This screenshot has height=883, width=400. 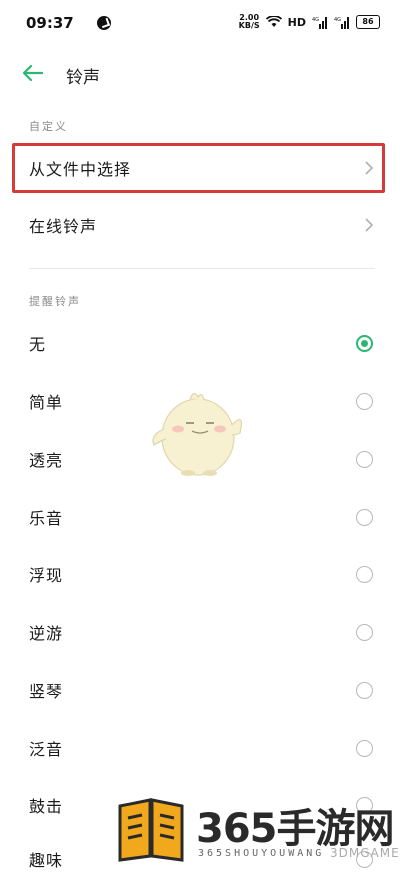 What do you see at coordinates (296, 22) in the screenshot?
I see `hd-indicator: HD` at bounding box center [296, 22].